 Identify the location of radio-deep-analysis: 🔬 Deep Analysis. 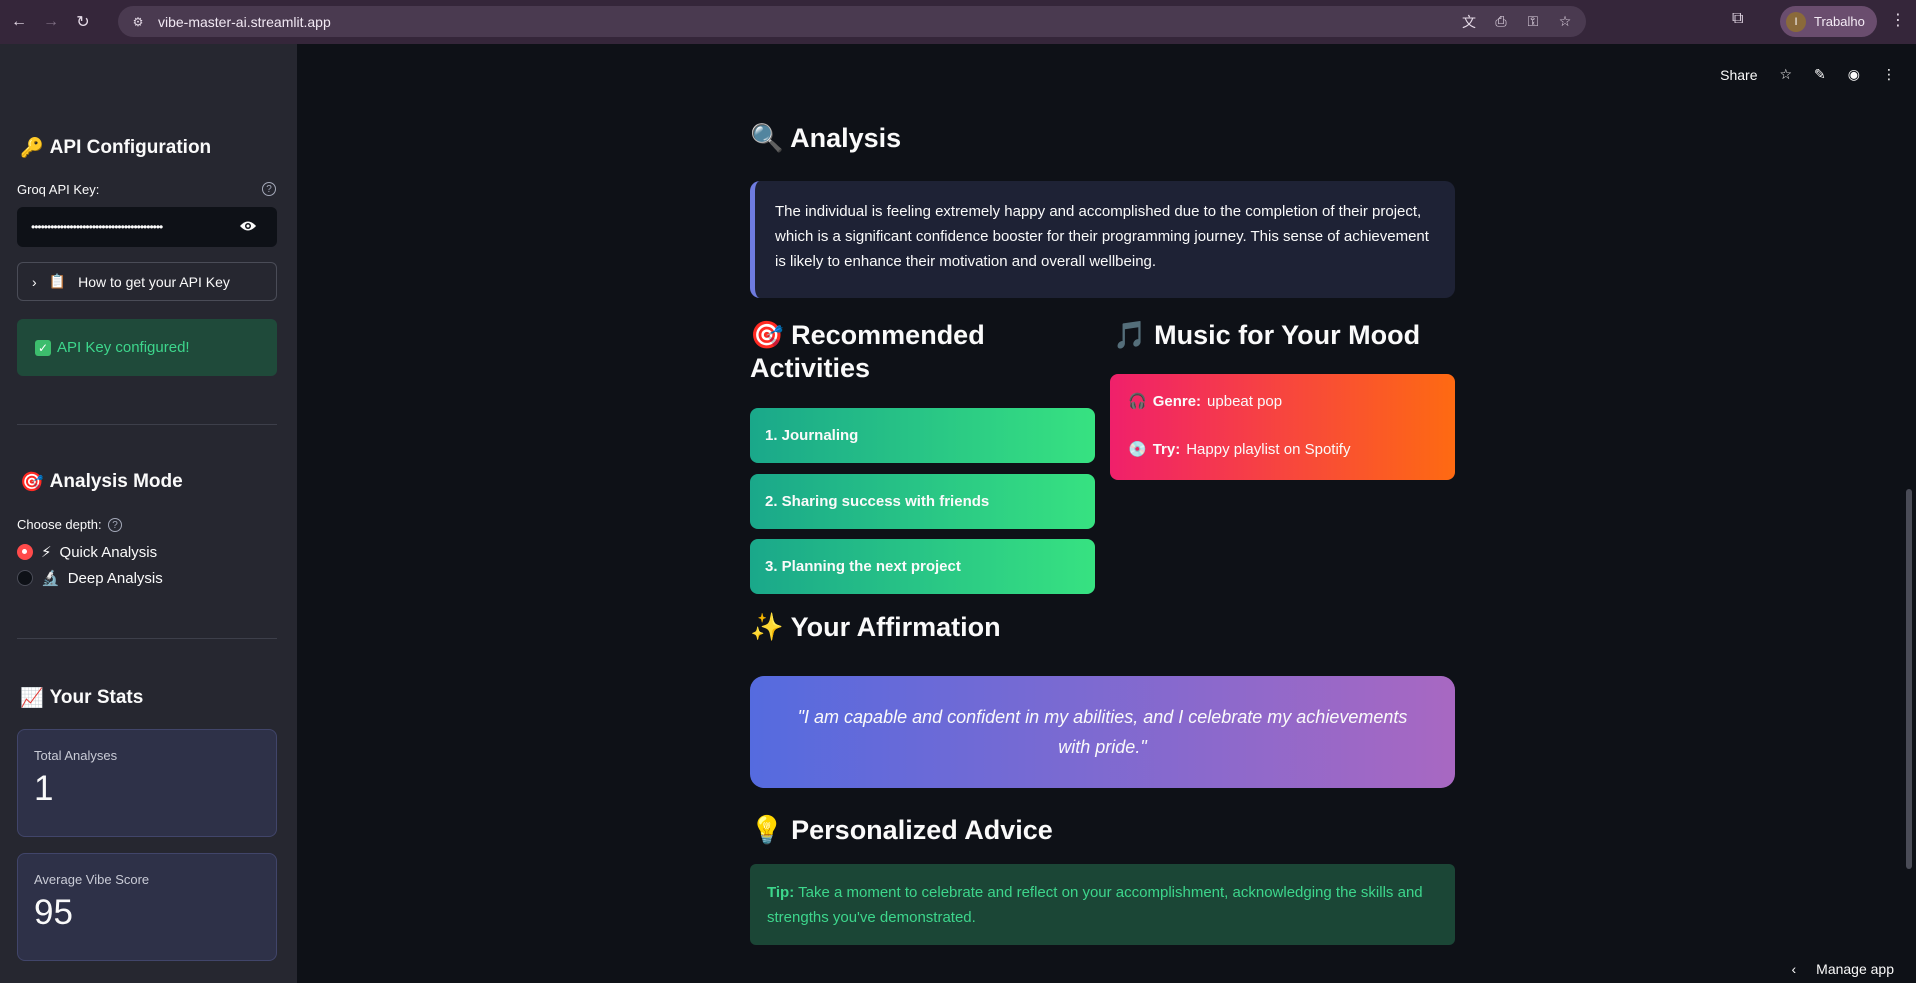
(90, 578).